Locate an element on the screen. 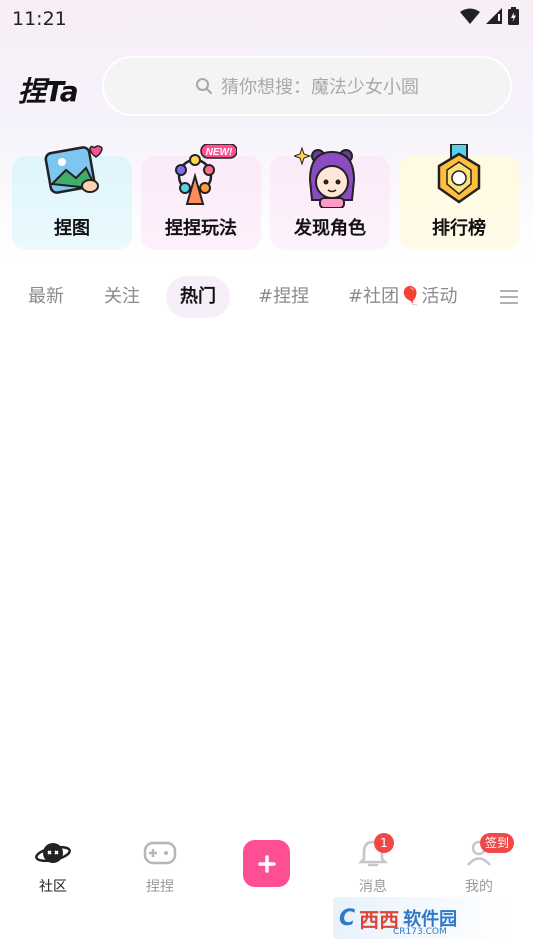 The height and width of the screenshot is (948, 533). status-icons is located at coordinates (489, 16).